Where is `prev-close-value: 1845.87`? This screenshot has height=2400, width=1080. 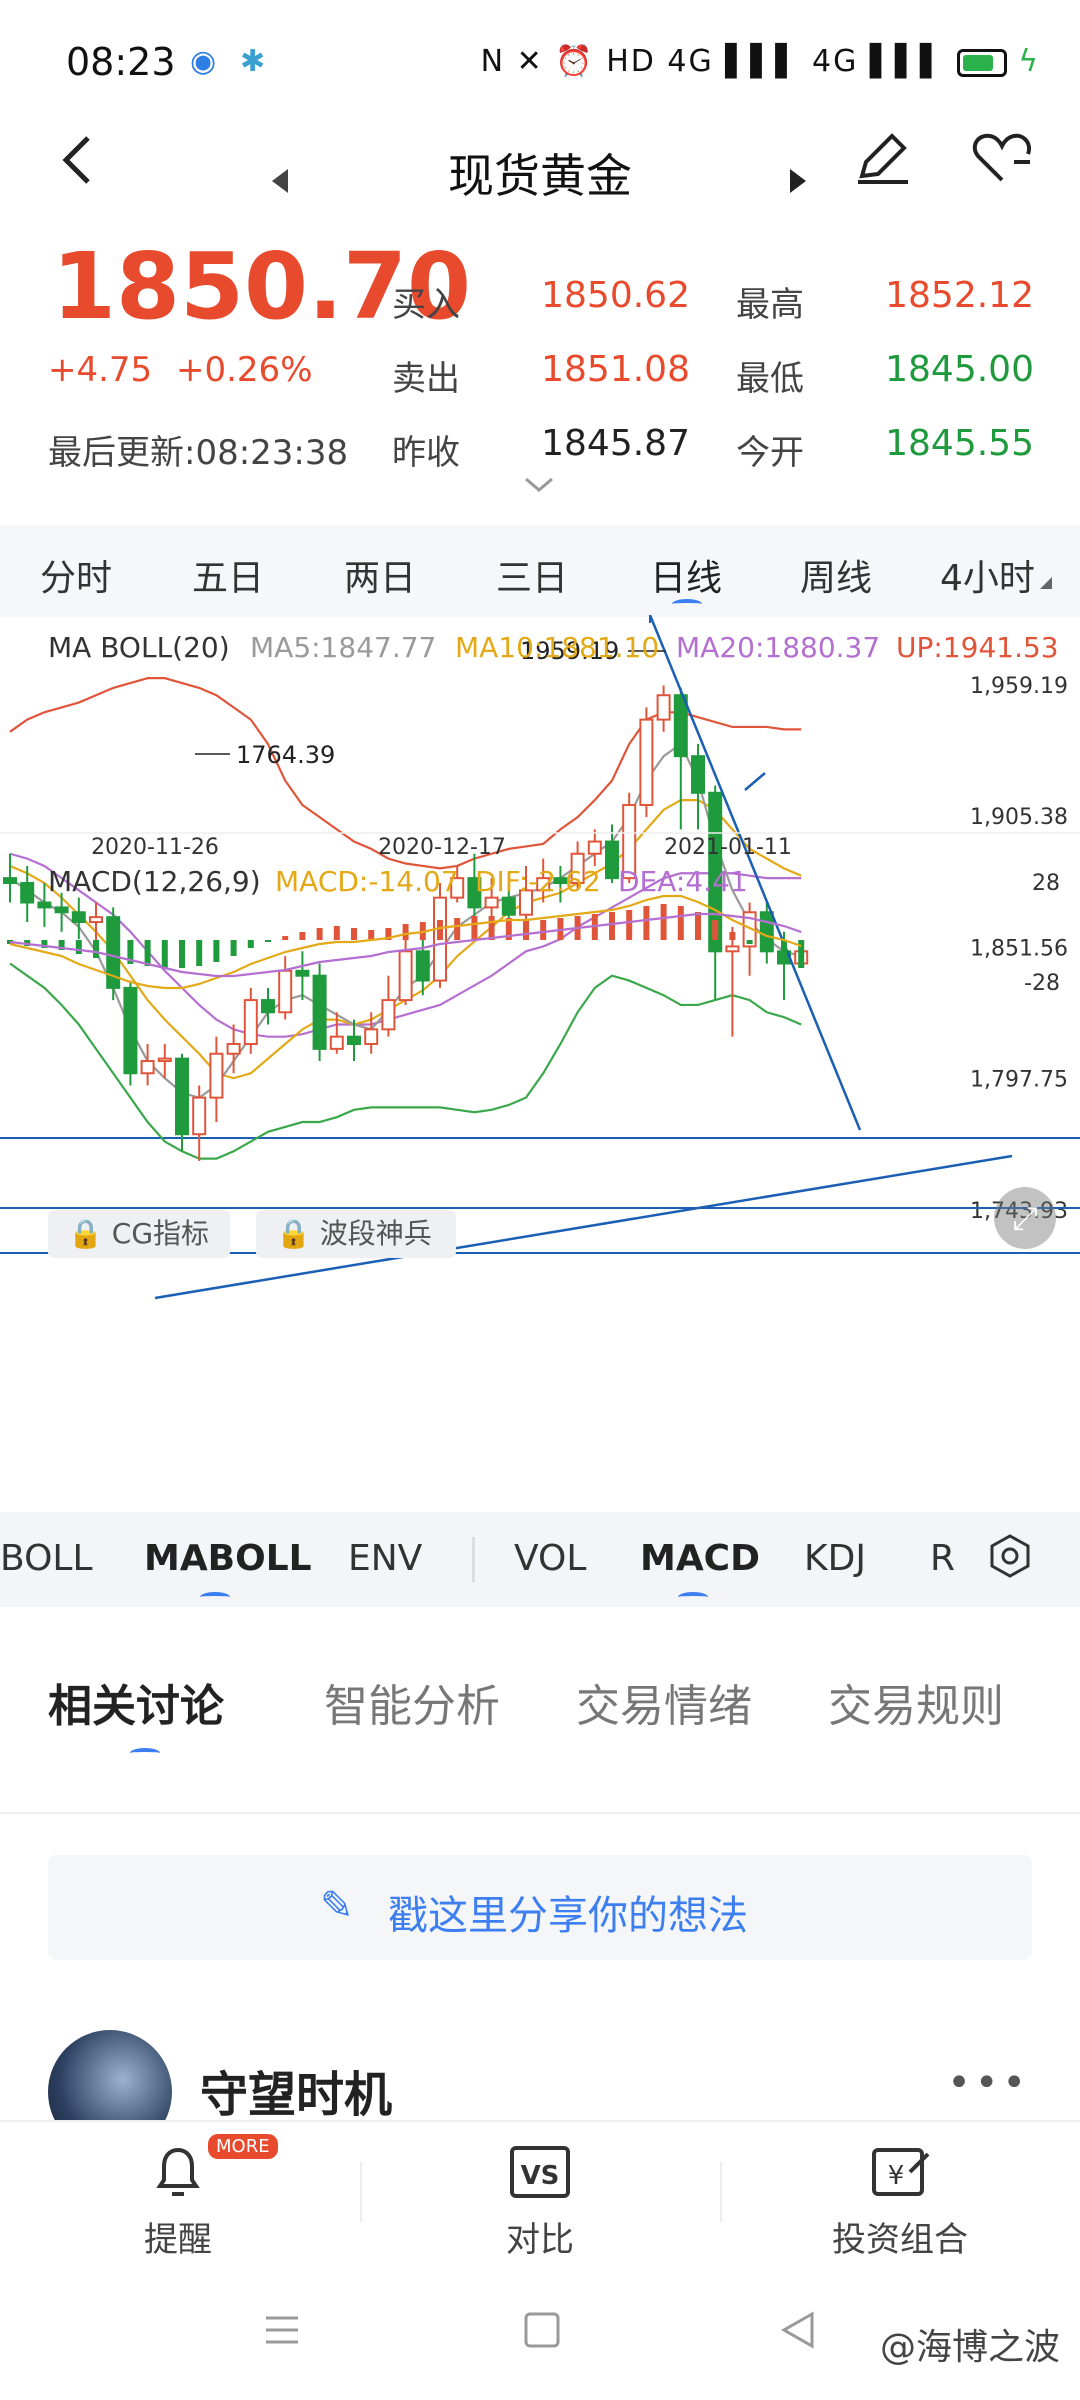
prev-close-value: 1845.87 is located at coordinates (615, 443).